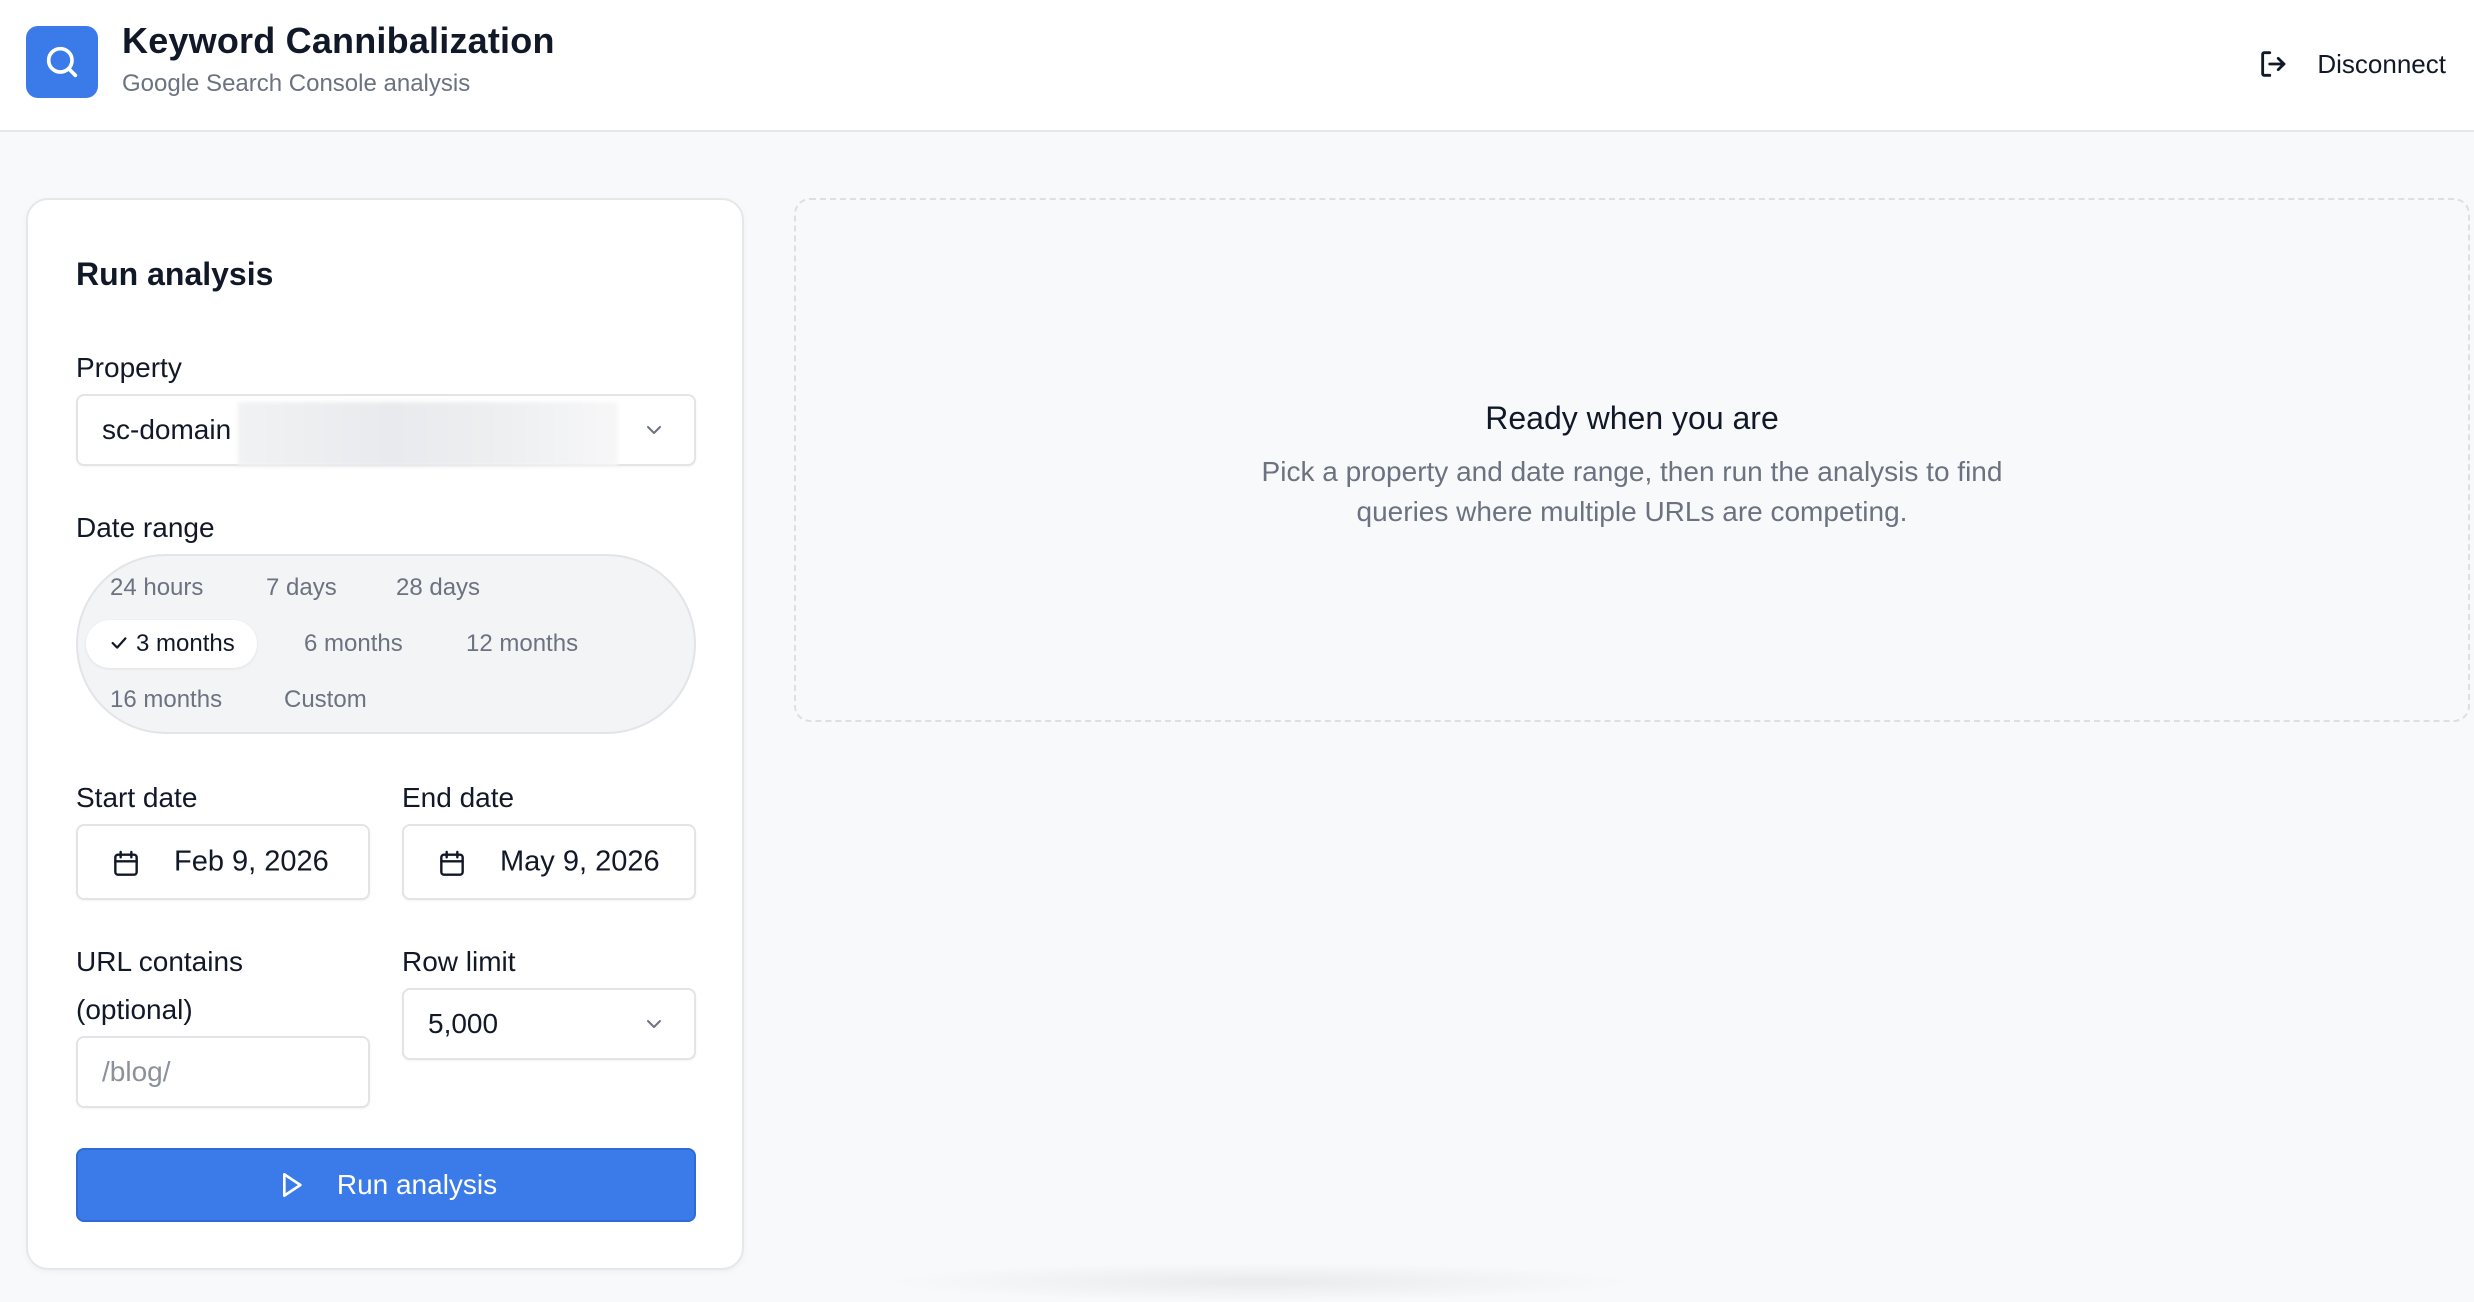 This screenshot has height=1302, width=2474. What do you see at coordinates (134, 1009) in the screenshot?
I see `url-contains-optional-label: (optional)` at bounding box center [134, 1009].